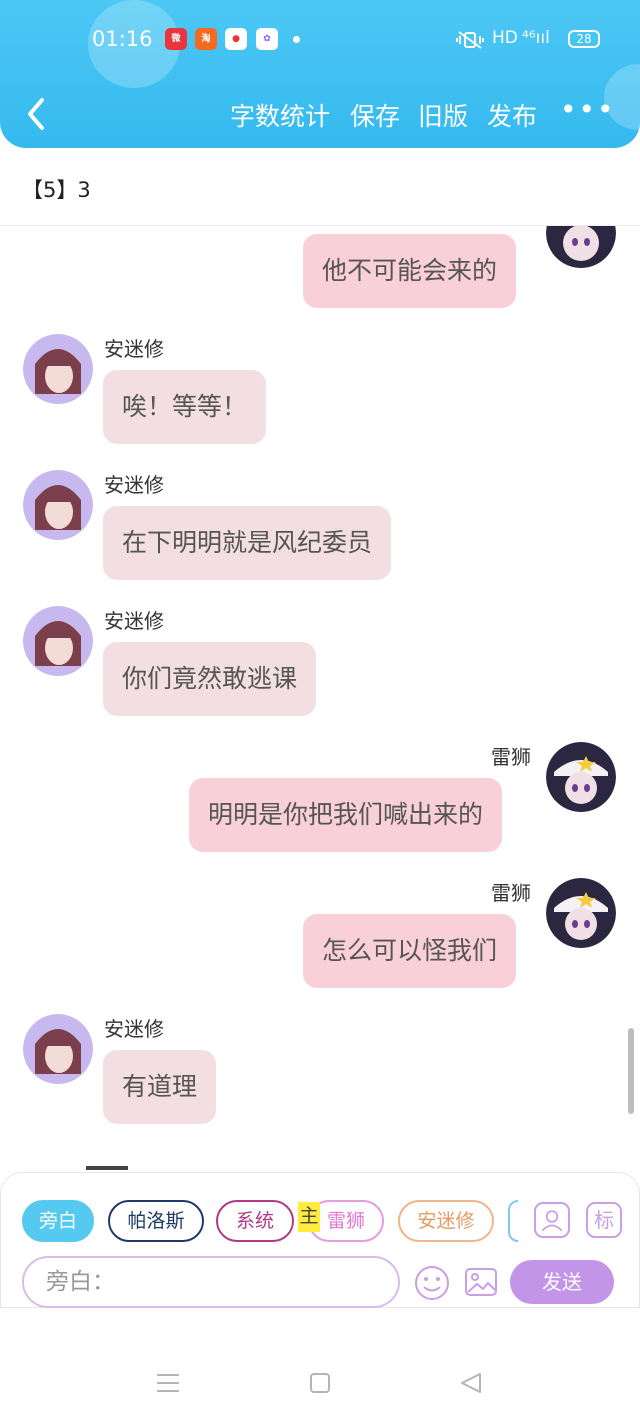 Image resolution: width=640 pixels, height=1422 pixels. Describe the element at coordinates (107, 1168) in the screenshot. I see `cutoff-text-fragment` at that location.